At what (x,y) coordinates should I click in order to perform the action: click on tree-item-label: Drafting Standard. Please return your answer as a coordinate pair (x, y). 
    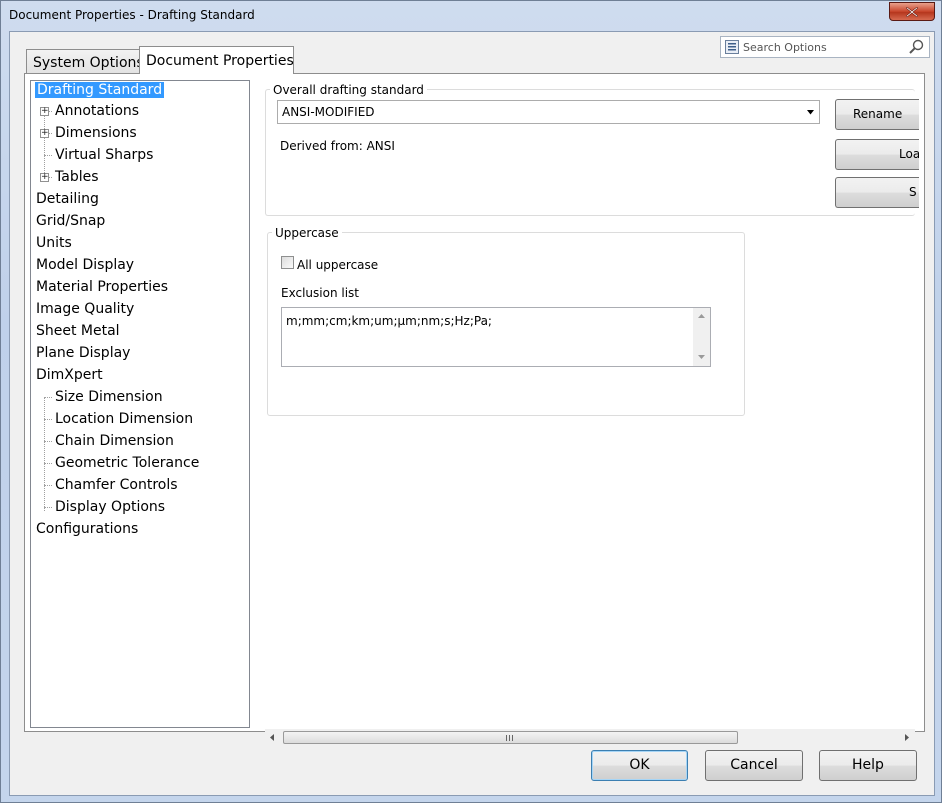
    Looking at the image, I should click on (100, 90).